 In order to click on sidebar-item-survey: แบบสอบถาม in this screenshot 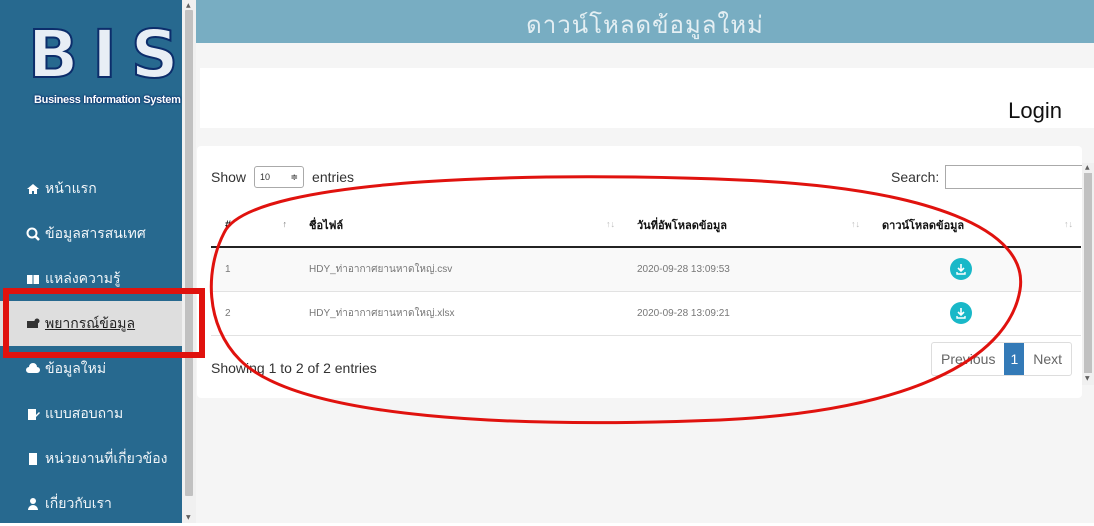, I will do `click(91, 413)`.